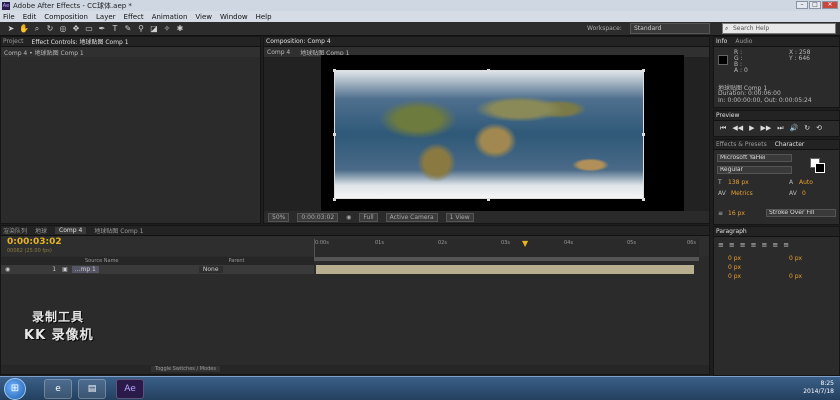 Image resolution: width=840 pixels, height=400 pixels. Describe the element at coordinates (411, 217) in the screenshot. I see `camera-select: Active Camera` at that location.